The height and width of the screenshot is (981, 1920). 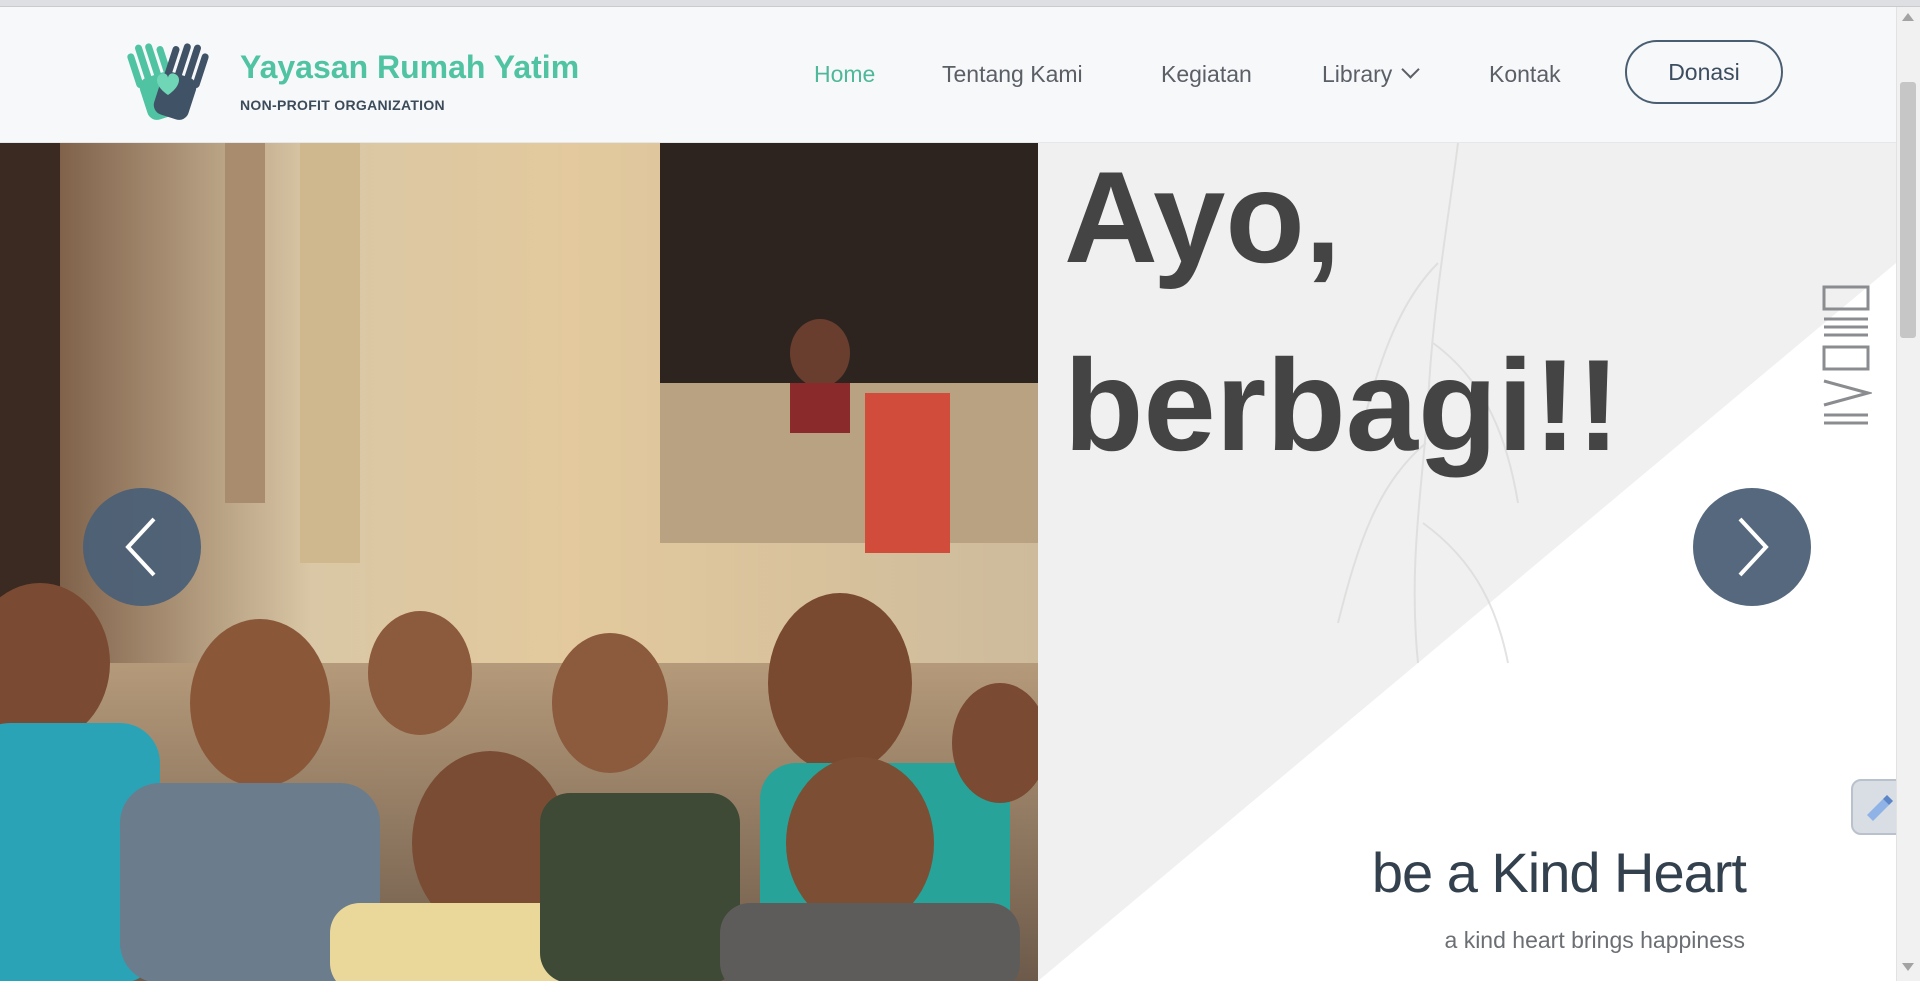 I want to click on chevron-right-icon, so click(x=1753, y=547).